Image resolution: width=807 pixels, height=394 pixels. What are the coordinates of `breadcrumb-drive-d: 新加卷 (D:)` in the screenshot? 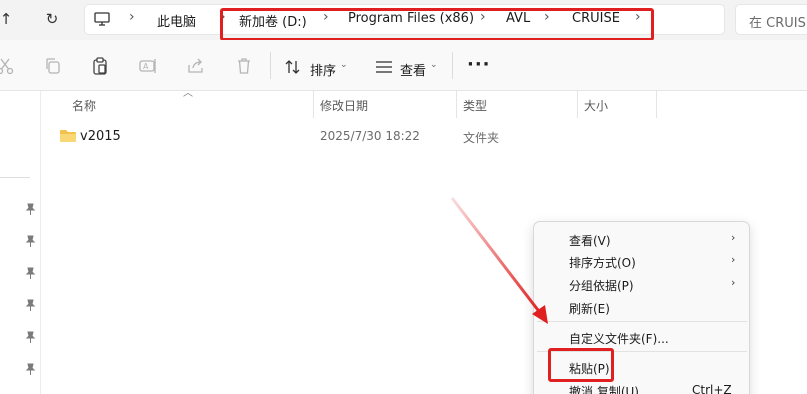 It's located at (273, 20).